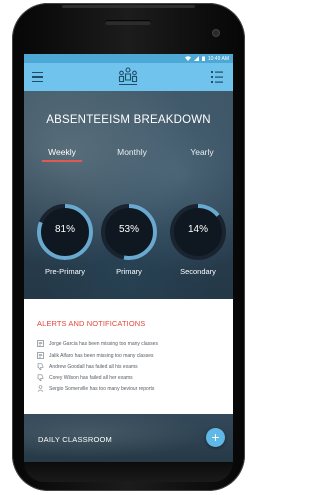 This screenshot has height=495, width=320. Describe the element at coordinates (196, 58) in the screenshot. I see `signal-icon` at that location.